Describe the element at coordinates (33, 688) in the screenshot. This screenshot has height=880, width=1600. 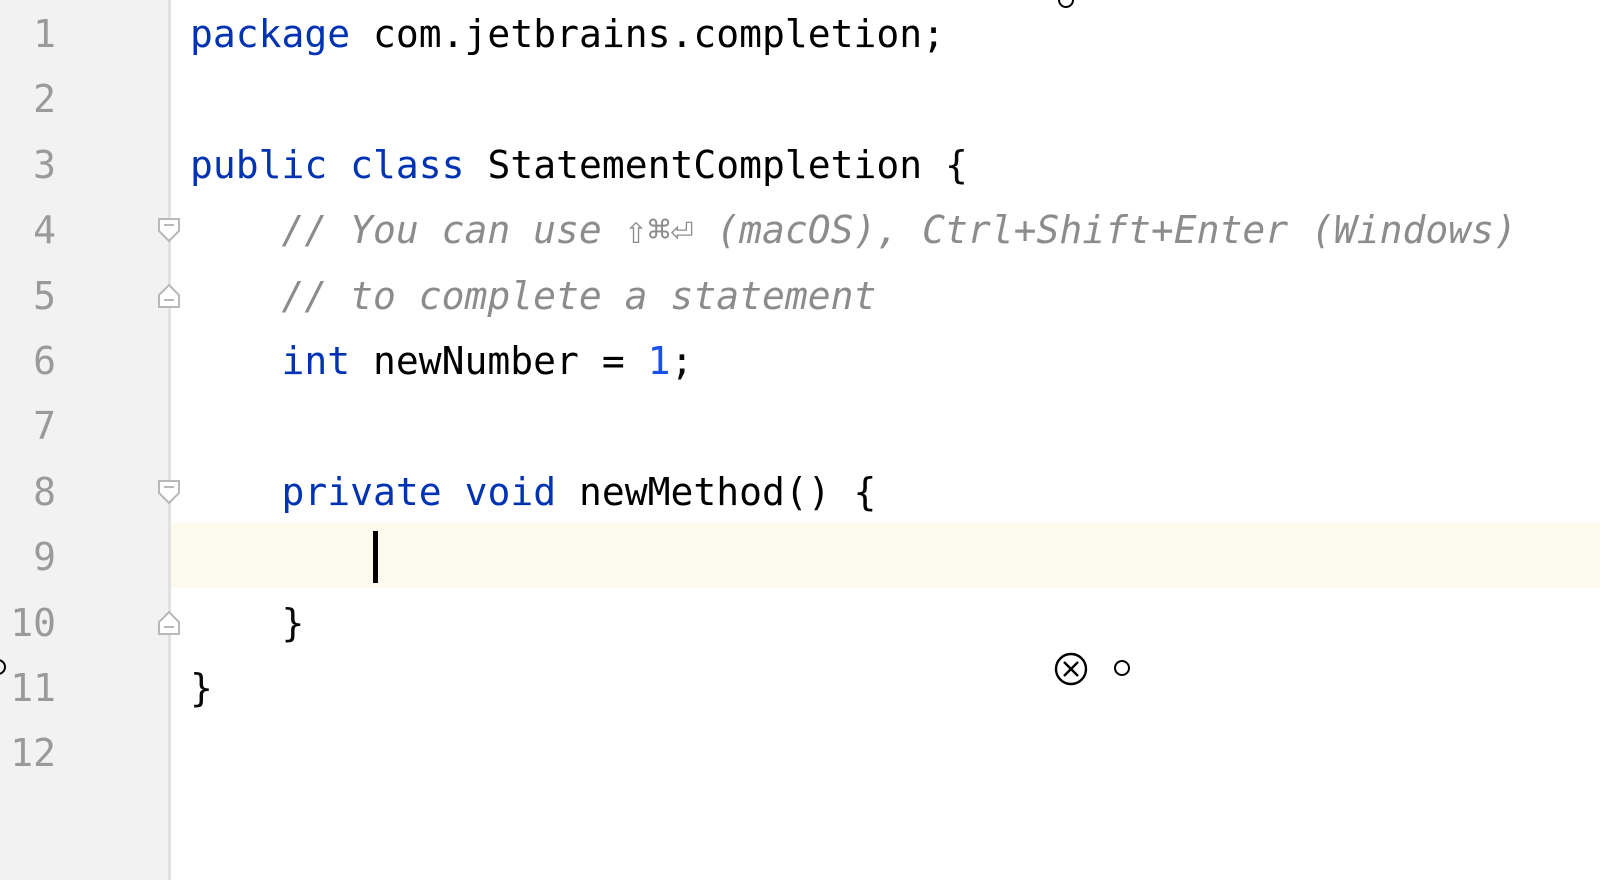
I see `line-number: 11` at that location.